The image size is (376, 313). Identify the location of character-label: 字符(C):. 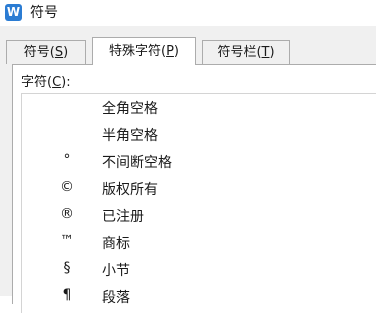
(46, 82).